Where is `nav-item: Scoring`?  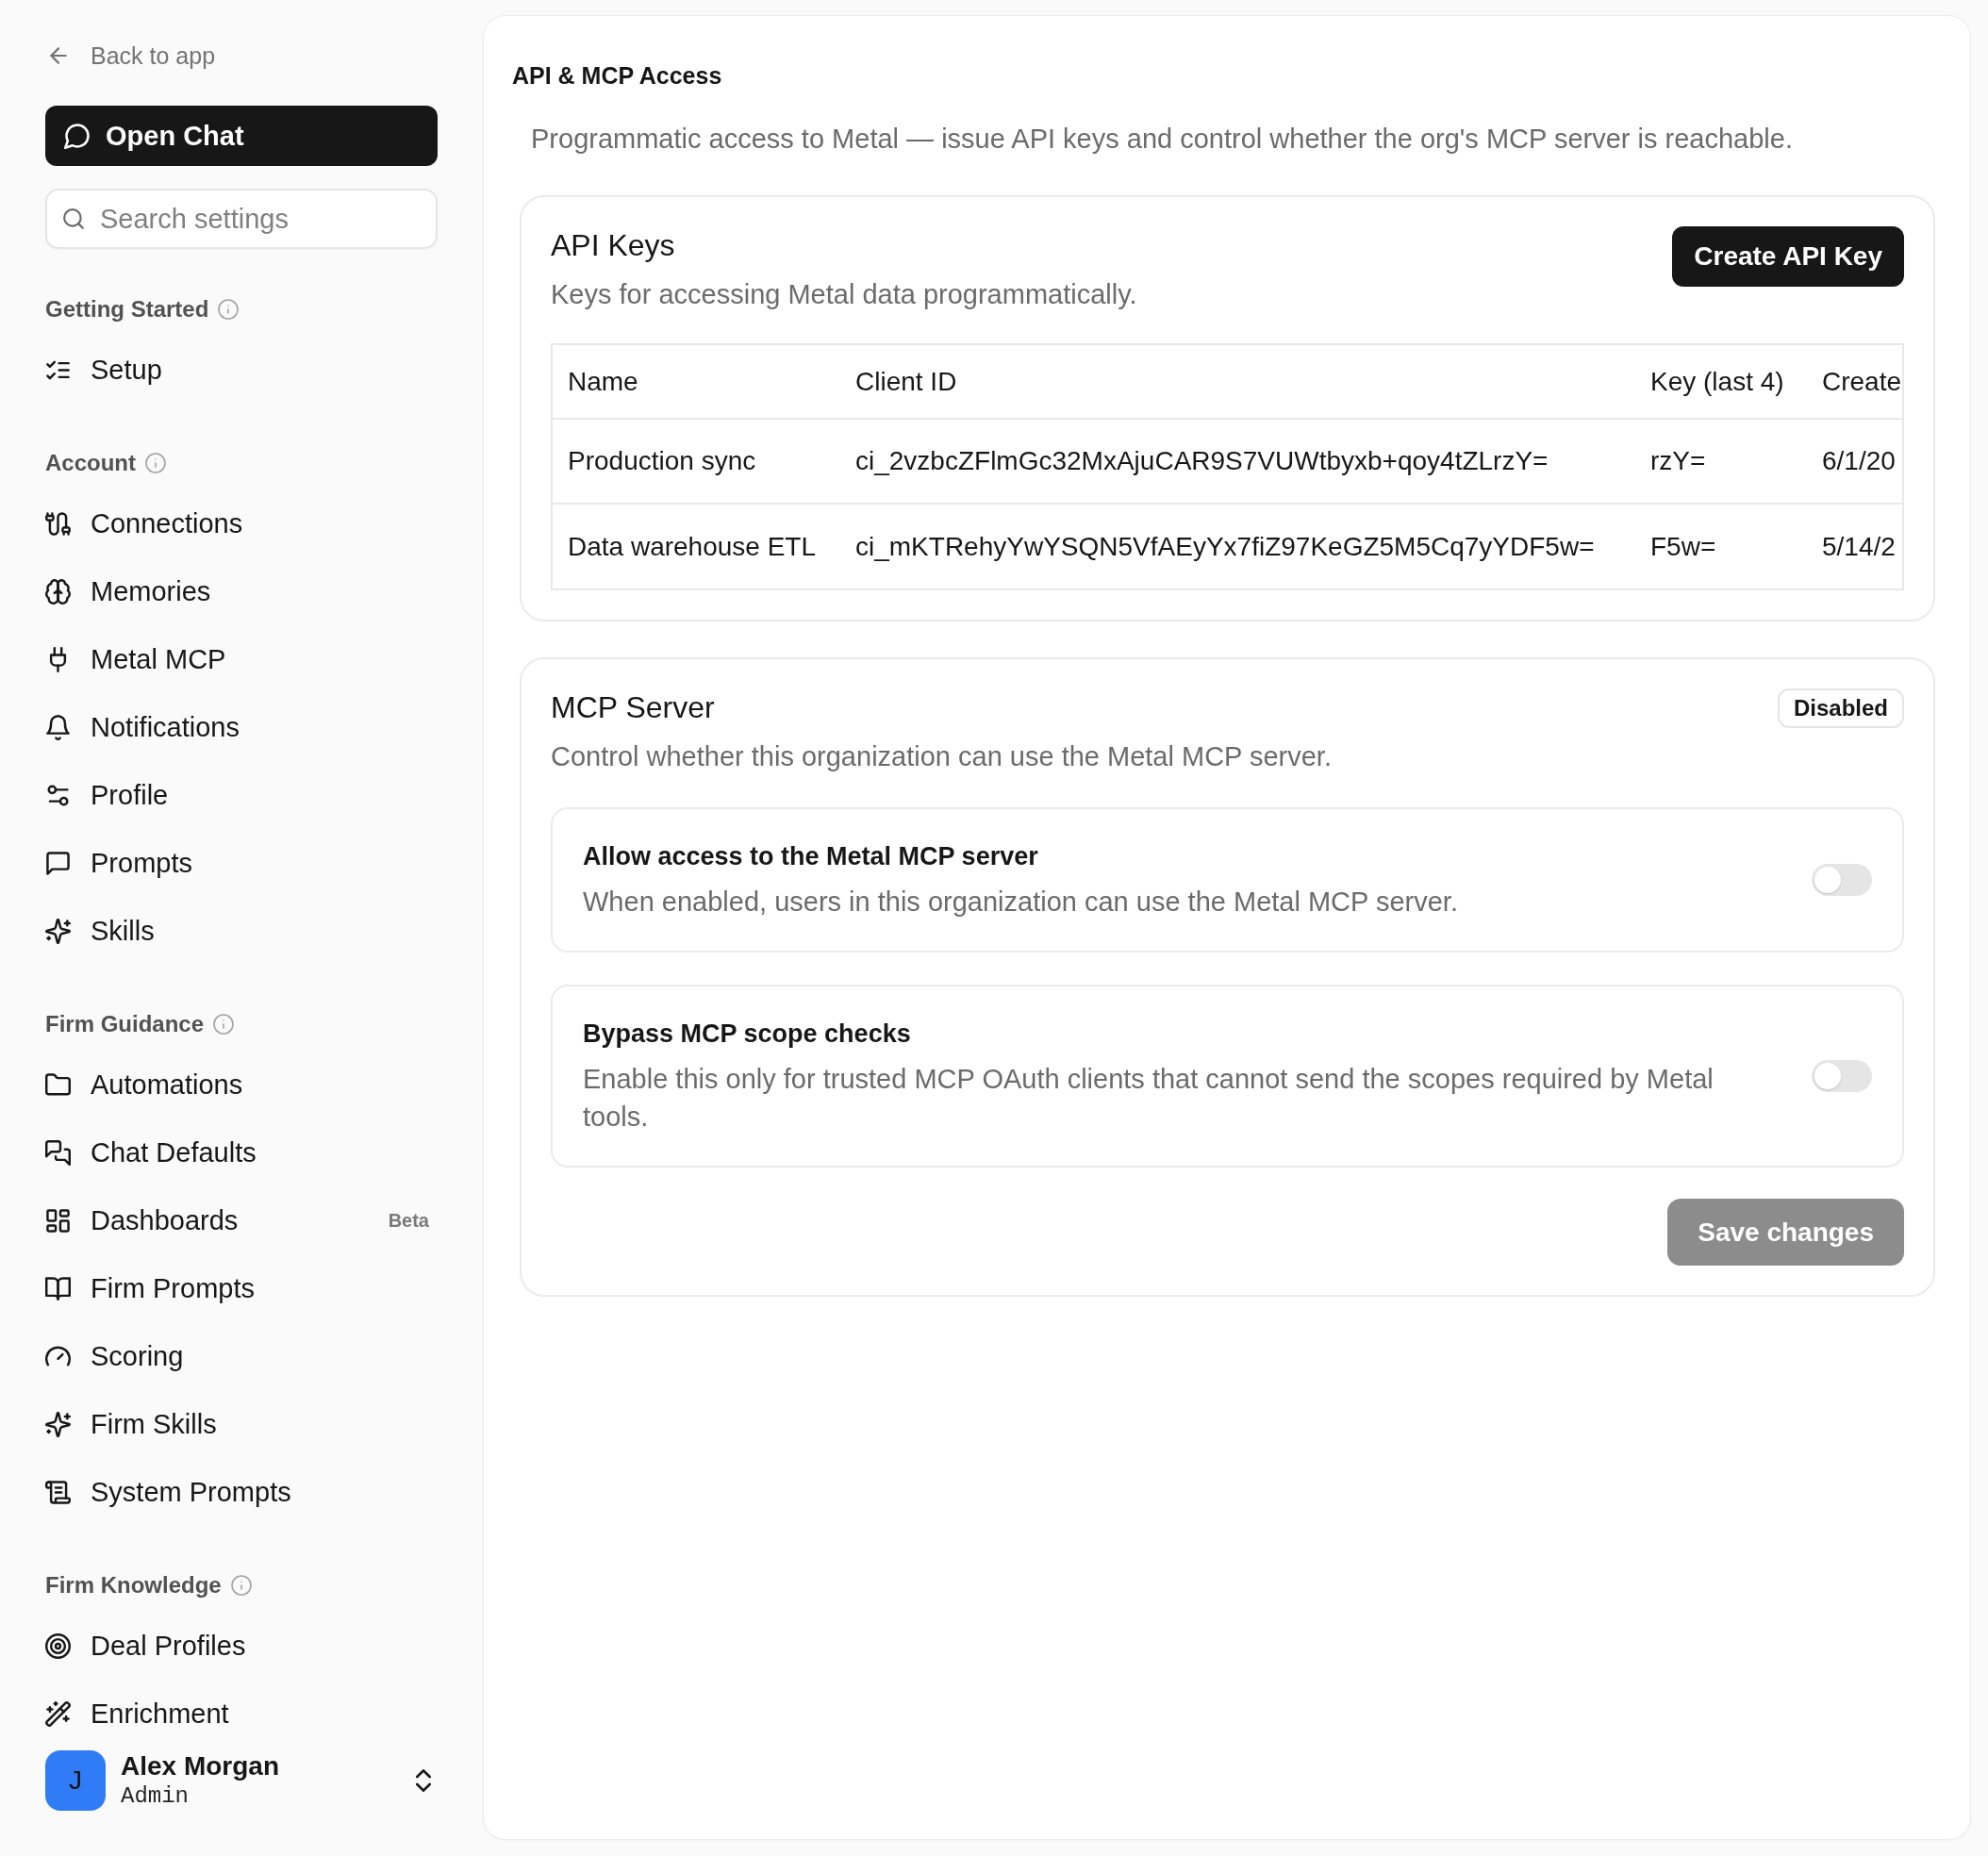
nav-item: Scoring is located at coordinates (241, 1356).